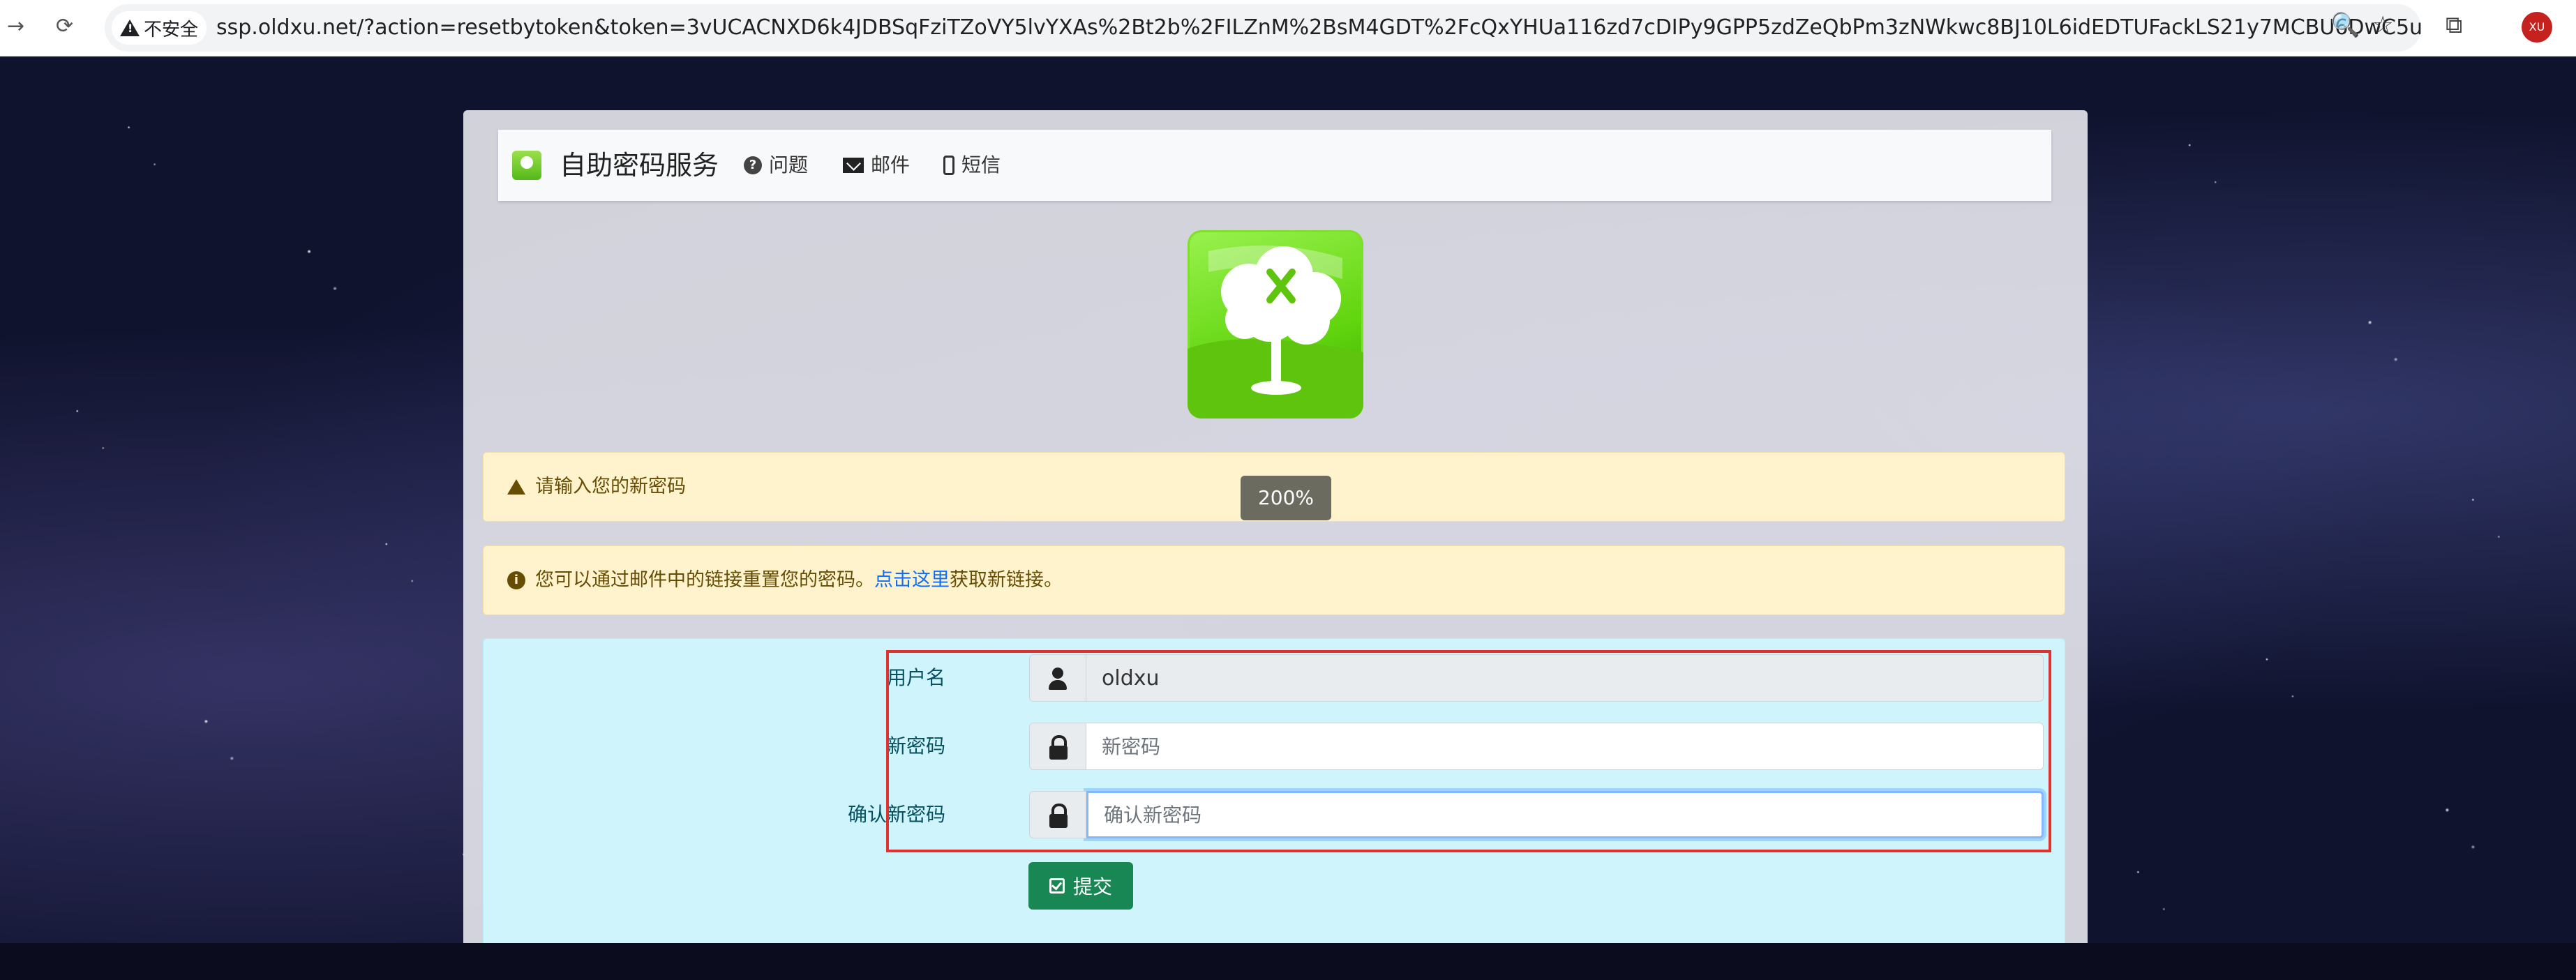  Describe the element at coordinates (789, 164) in the screenshot. I see `nav-label-question: 问题` at that location.